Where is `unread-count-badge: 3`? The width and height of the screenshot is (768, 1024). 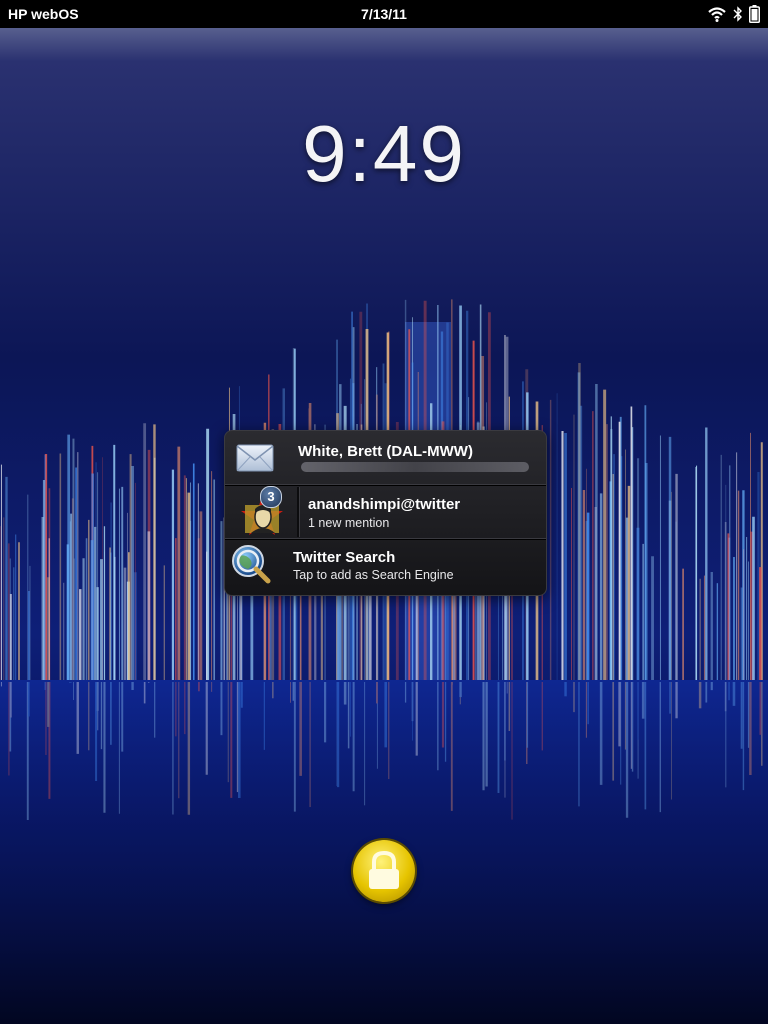 unread-count-badge: 3 is located at coordinates (271, 497).